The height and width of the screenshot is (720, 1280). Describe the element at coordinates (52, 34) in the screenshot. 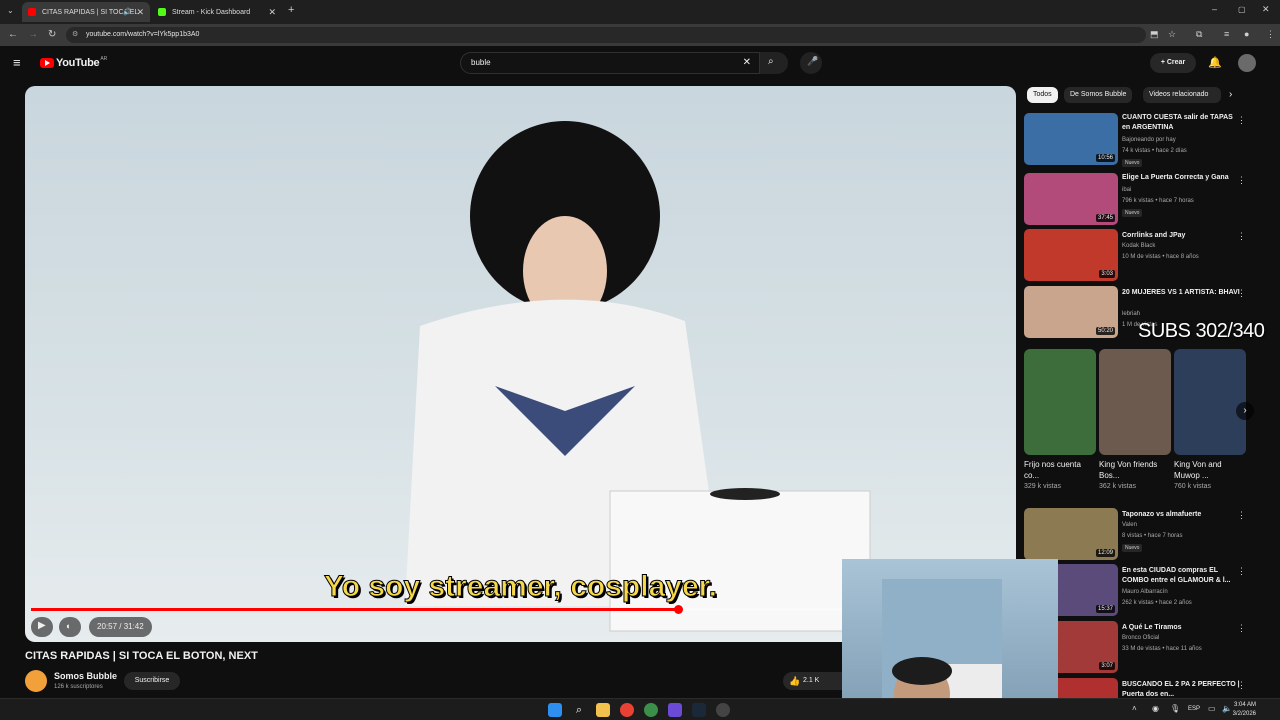

I see `reload-icon: ↻` at that location.